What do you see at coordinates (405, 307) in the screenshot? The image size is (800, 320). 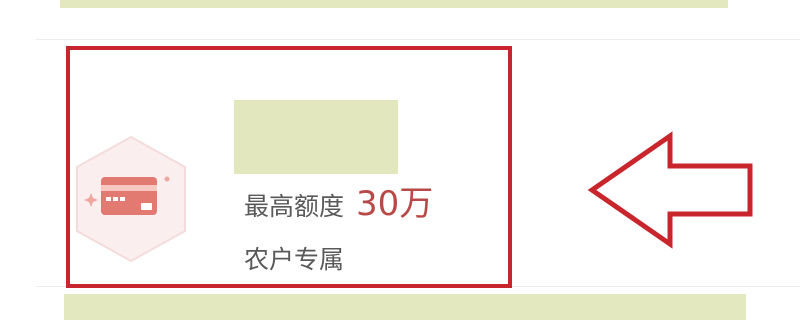 I see `masked-next-card` at bounding box center [405, 307].